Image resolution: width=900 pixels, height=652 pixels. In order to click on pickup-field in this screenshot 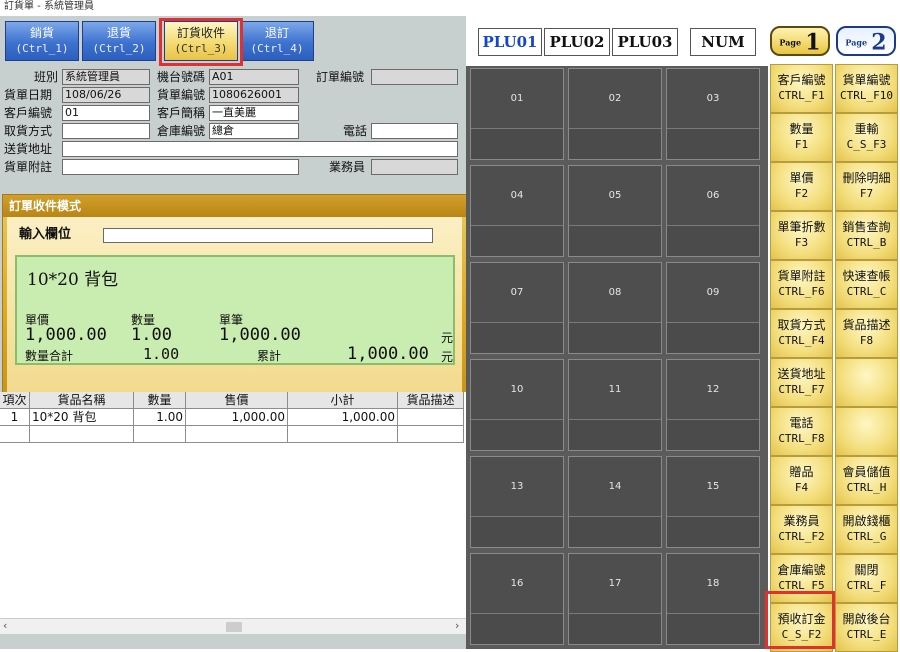, I will do `click(106, 131)`.